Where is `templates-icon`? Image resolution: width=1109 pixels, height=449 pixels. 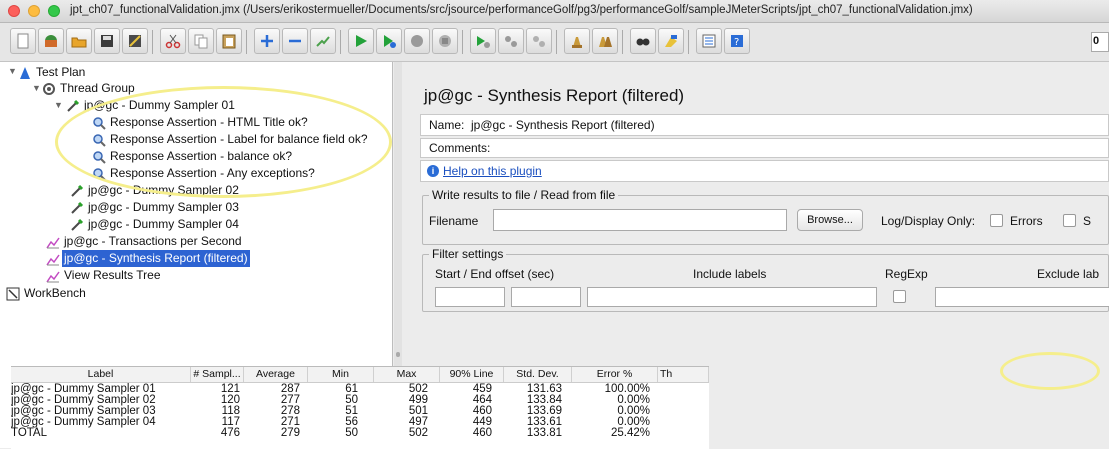 templates-icon is located at coordinates (51, 41).